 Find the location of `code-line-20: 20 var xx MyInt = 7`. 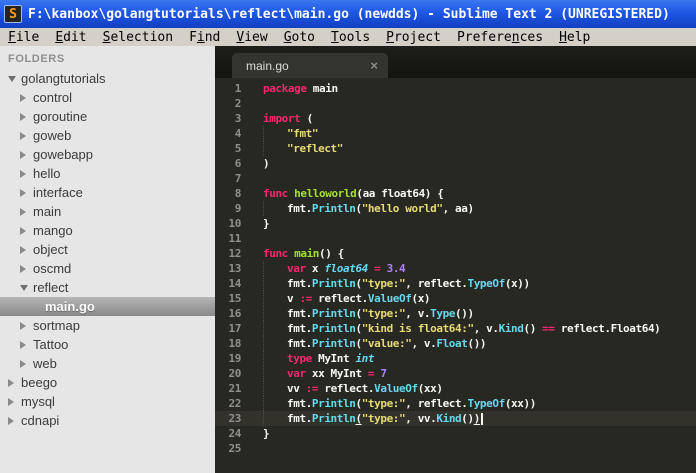

code-line-20: 20 var xx MyInt = 7 is located at coordinates (455, 373).